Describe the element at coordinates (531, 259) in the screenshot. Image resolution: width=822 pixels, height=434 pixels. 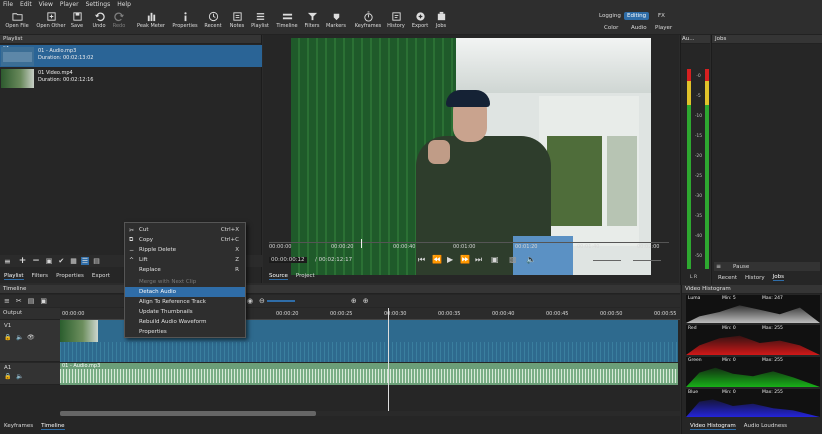
I see `volume-icon: 🔈` at that location.